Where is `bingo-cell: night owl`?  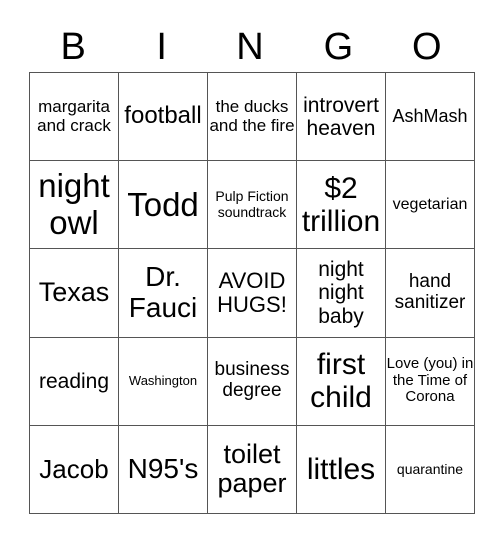 bingo-cell: night owl is located at coordinates (74, 205).